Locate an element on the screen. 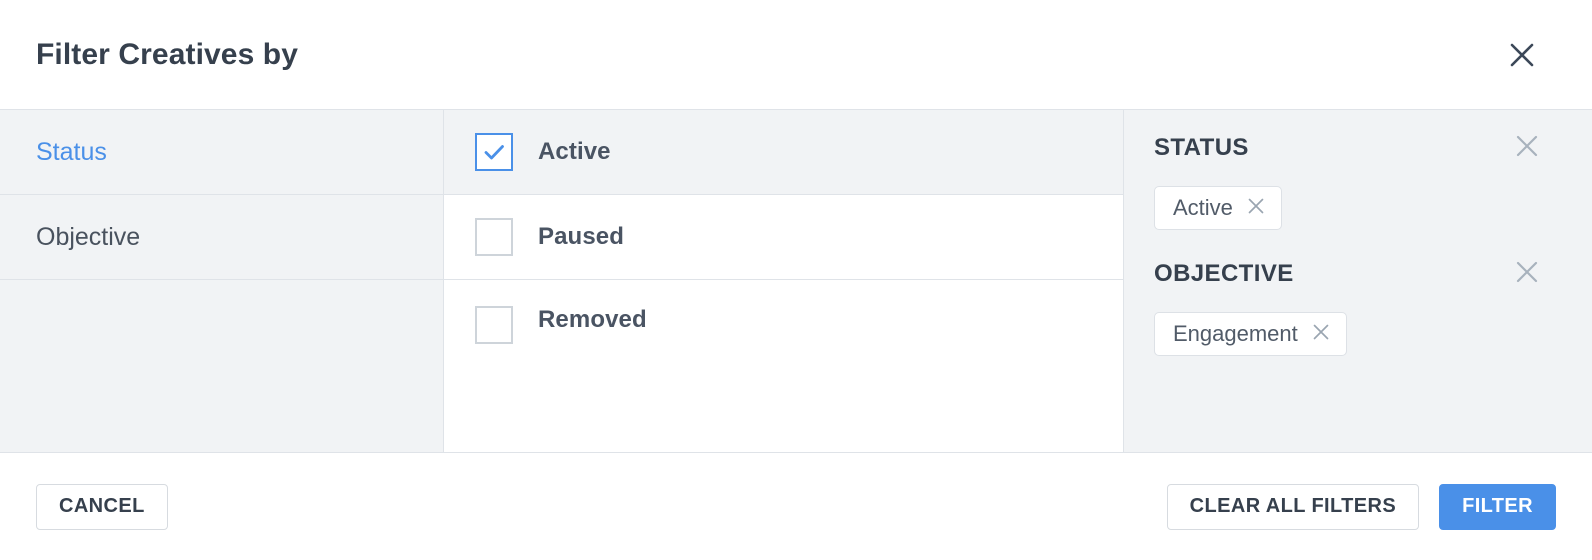 This screenshot has height=560, width=1592. check-icon is located at coordinates (494, 152).